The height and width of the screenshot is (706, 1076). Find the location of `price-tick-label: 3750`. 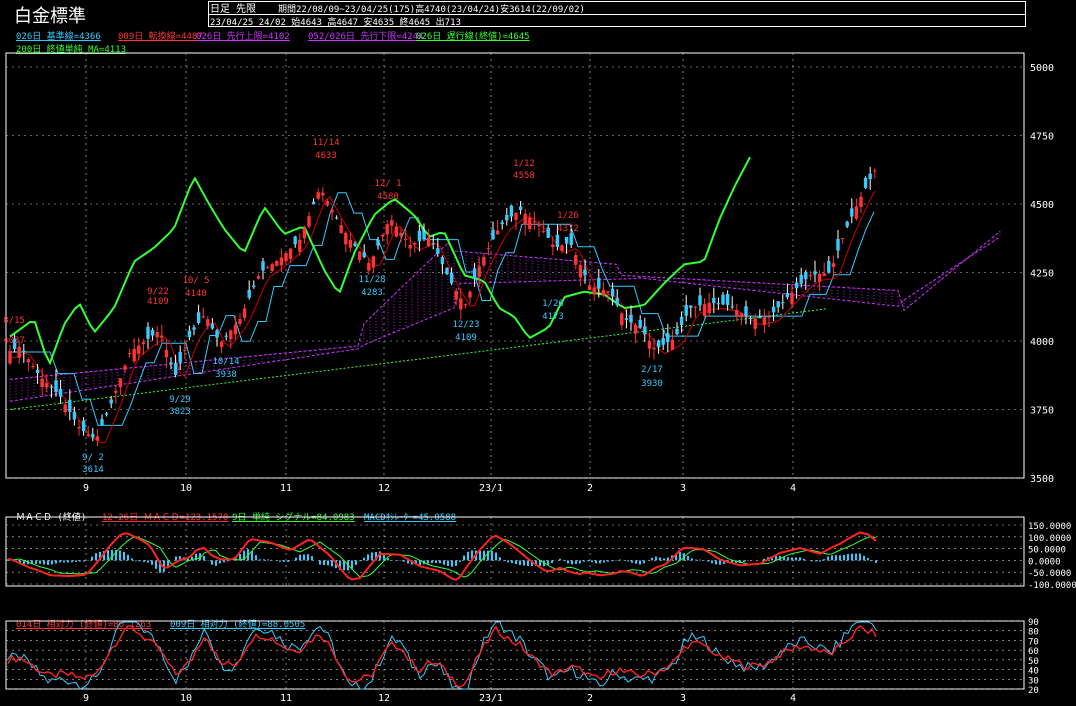

price-tick-label: 3750 is located at coordinates (1042, 411).